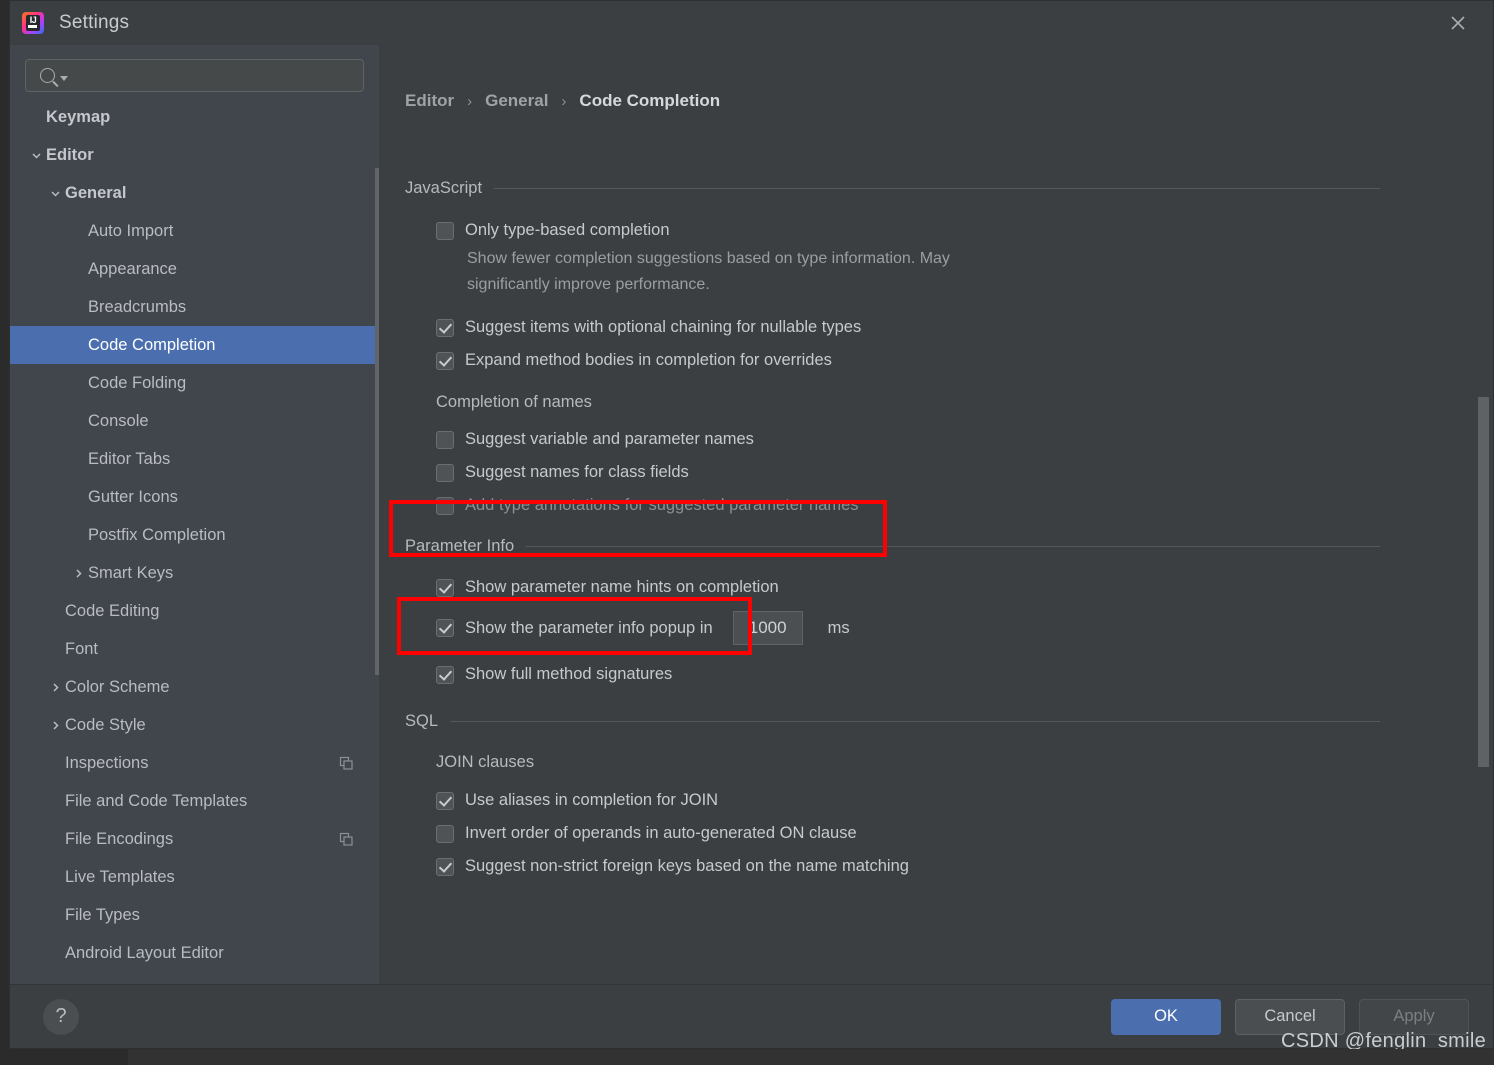 Image resolution: width=1494 pixels, height=1065 pixels. What do you see at coordinates (1458, 23) in the screenshot?
I see `close-icon` at bounding box center [1458, 23].